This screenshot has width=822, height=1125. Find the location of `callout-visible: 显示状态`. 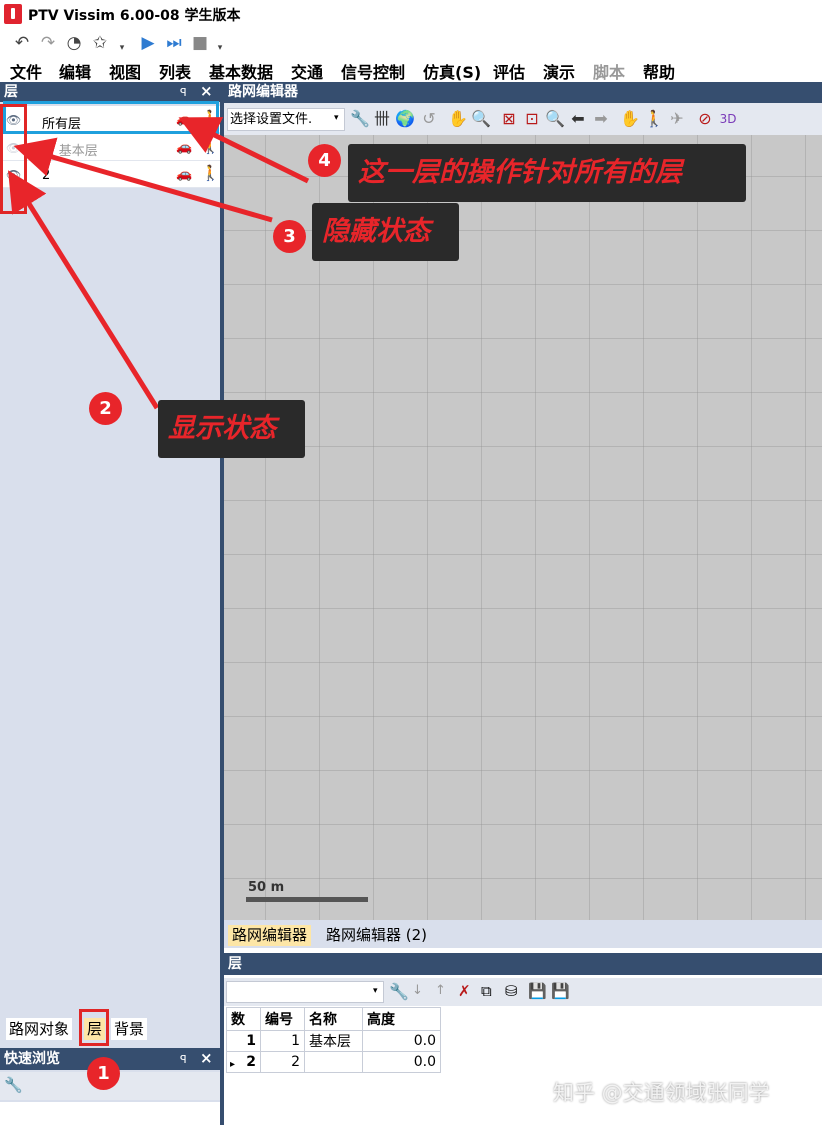

callout-visible: 显示状态 is located at coordinates (231, 429).